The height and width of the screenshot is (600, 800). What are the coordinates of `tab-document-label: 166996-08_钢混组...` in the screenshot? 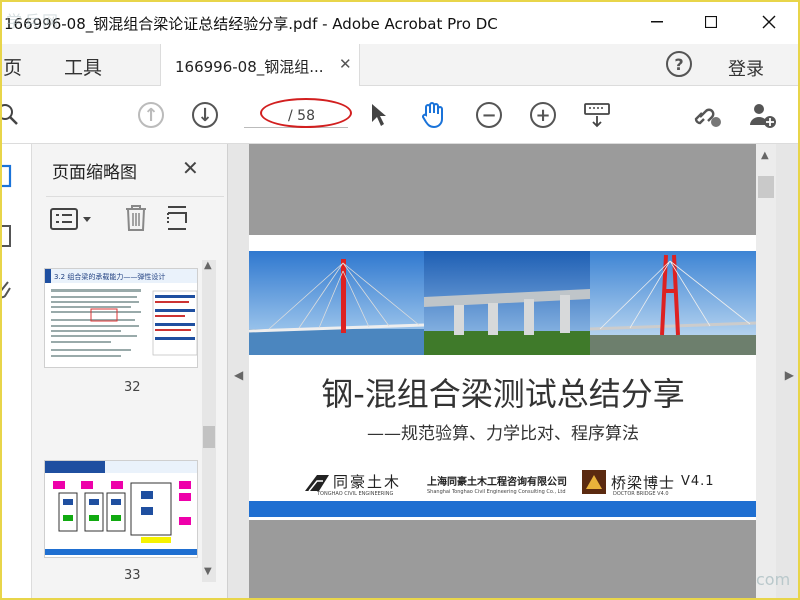 It's located at (249, 67).